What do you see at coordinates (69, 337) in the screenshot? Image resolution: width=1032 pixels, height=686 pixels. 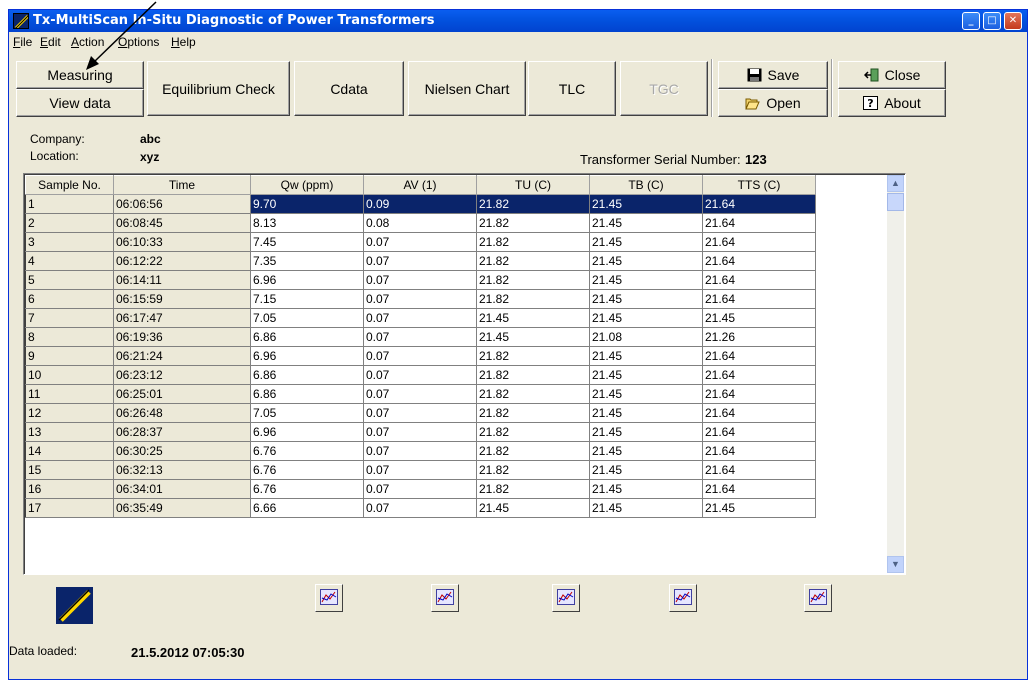 I see `sample-number-cell: 8` at bounding box center [69, 337].